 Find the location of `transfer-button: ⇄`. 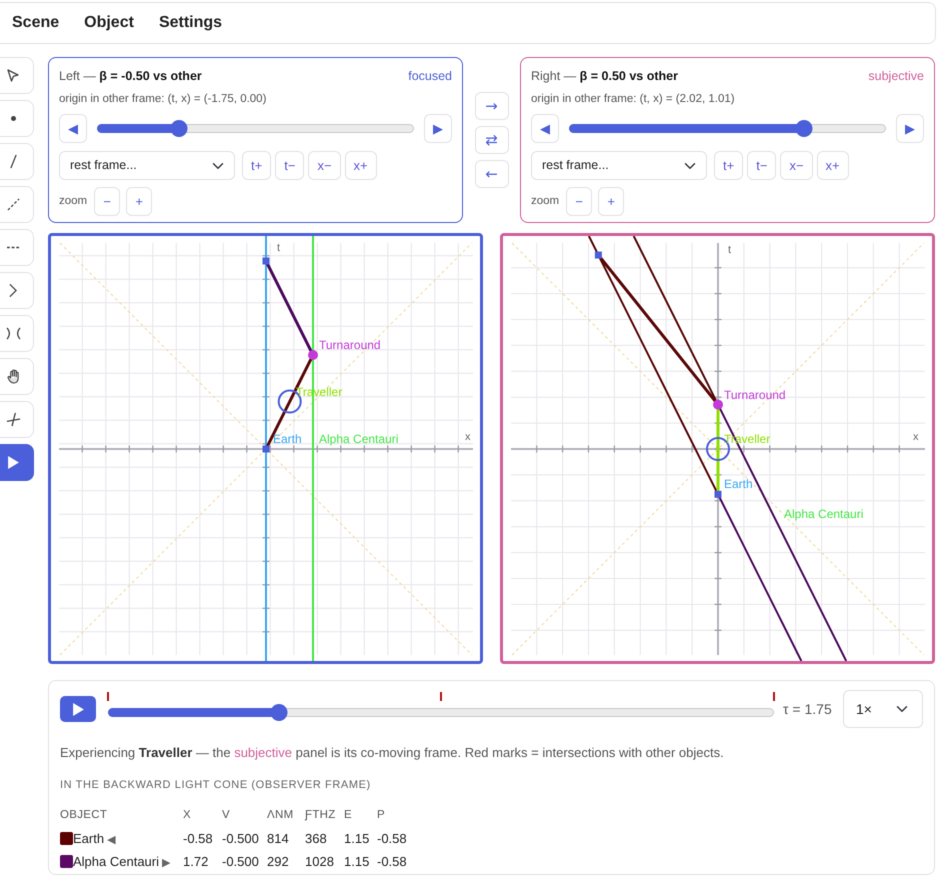

transfer-button: ⇄ is located at coordinates (491, 140).